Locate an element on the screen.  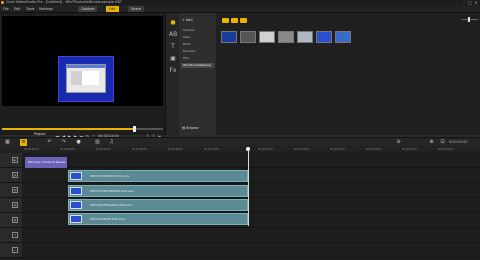
add-folder-button: + Add is located at coordinates (187, 20).